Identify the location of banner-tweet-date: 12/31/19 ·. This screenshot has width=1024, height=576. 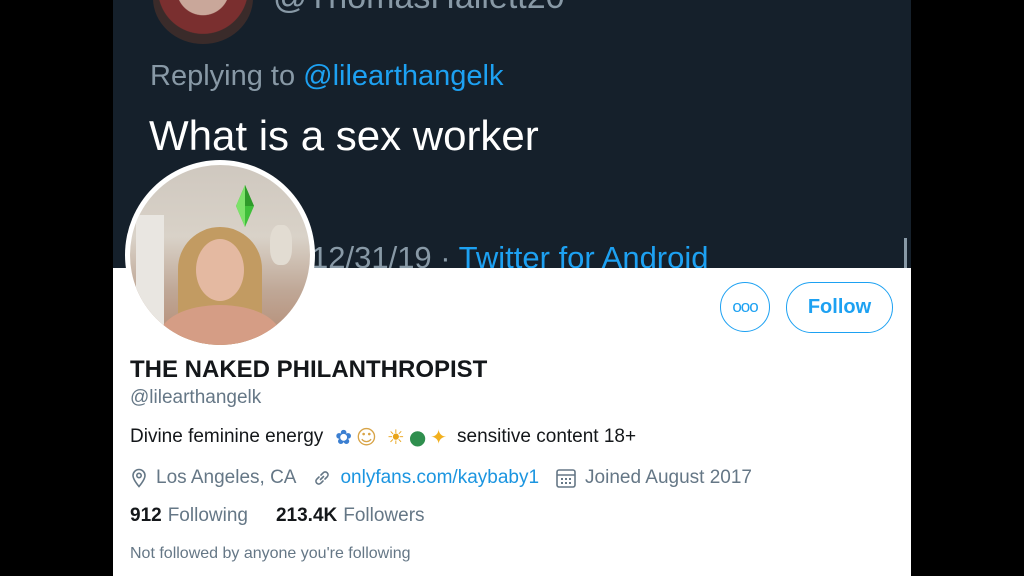
(385, 254).